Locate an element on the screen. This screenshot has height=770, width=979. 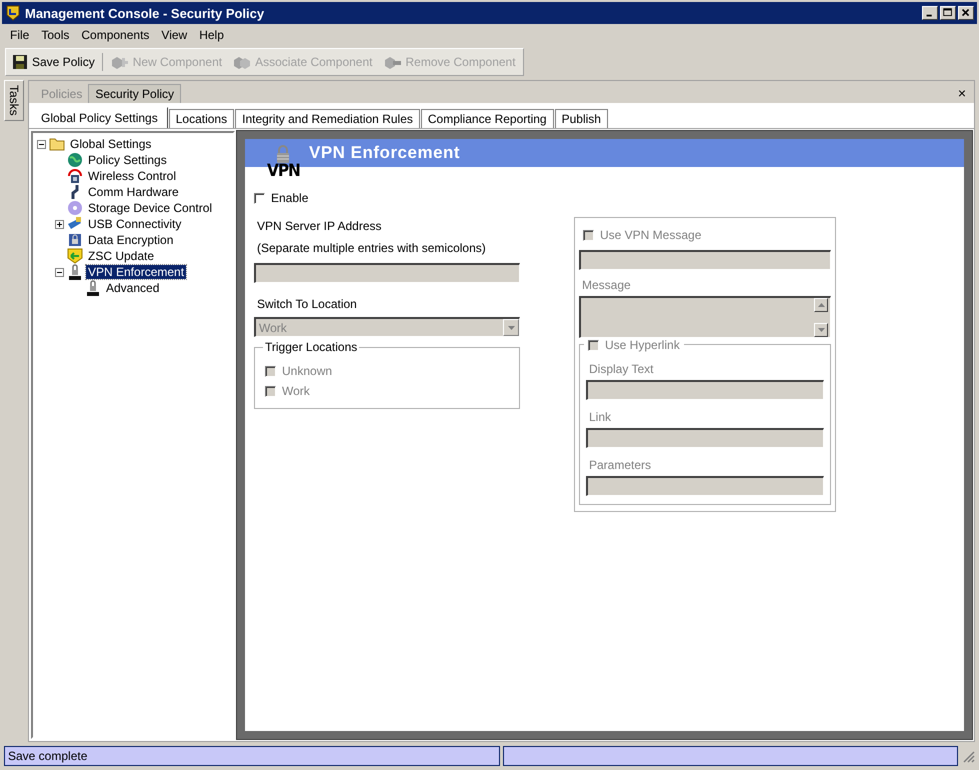
tree-item: Policy Settings is located at coordinates (127, 160).